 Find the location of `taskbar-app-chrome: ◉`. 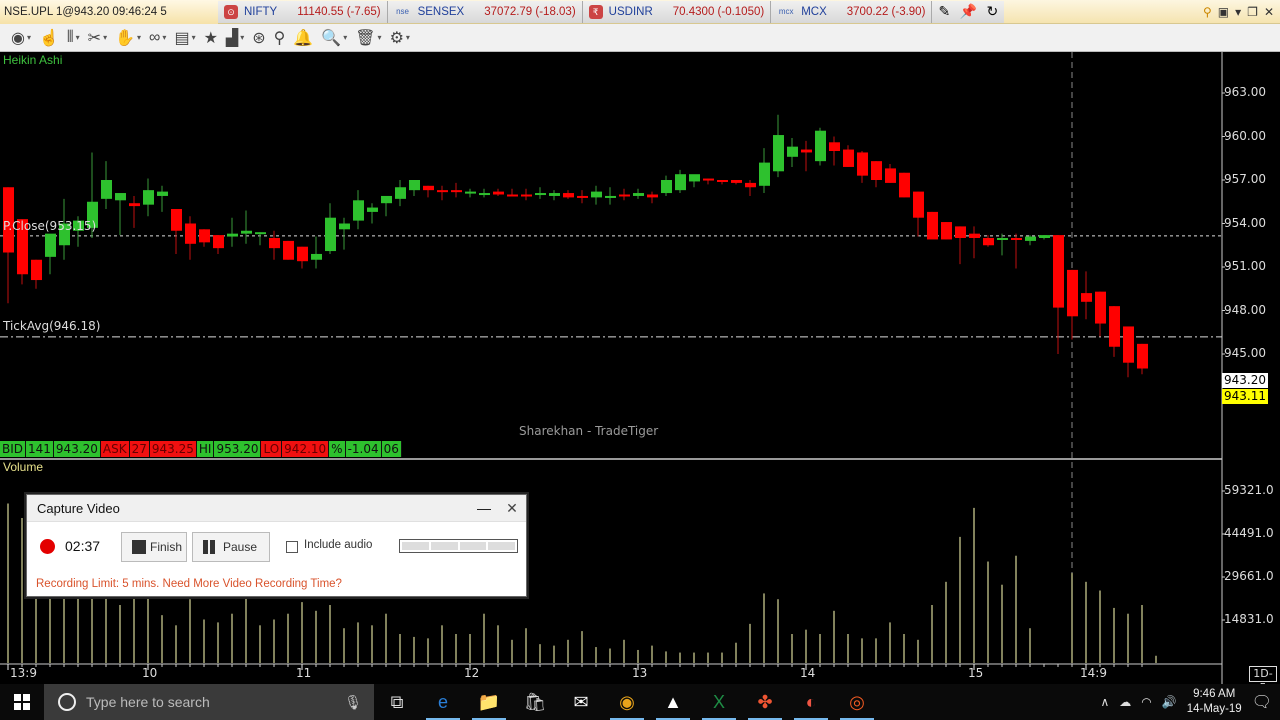

taskbar-app-chrome: ◉ is located at coordinates (627, 702).